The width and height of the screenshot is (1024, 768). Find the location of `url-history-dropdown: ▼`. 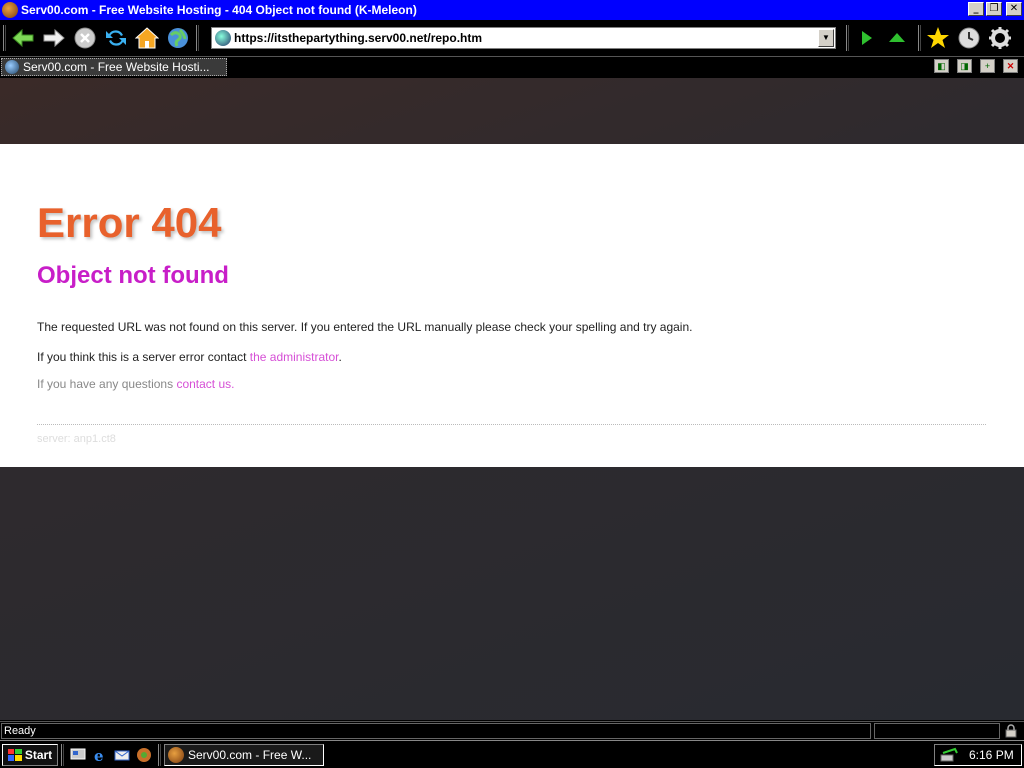

url-history-dropdown: ▼ is located at coordinates (826, 38).